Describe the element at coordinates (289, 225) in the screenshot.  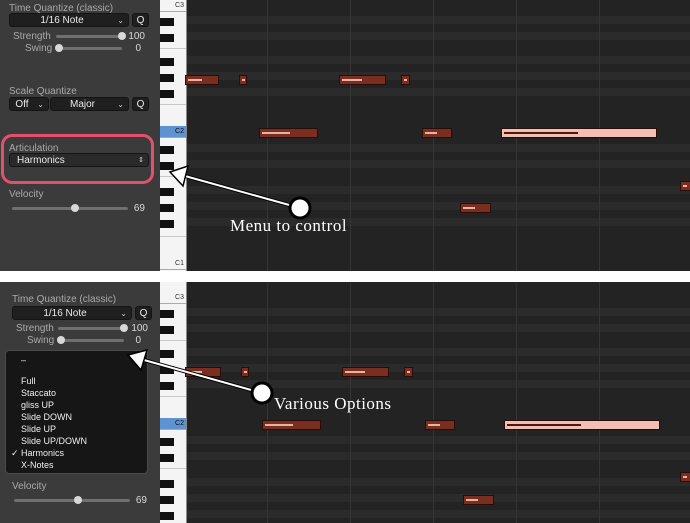
I see `callout-text: Menu to control` at that location.